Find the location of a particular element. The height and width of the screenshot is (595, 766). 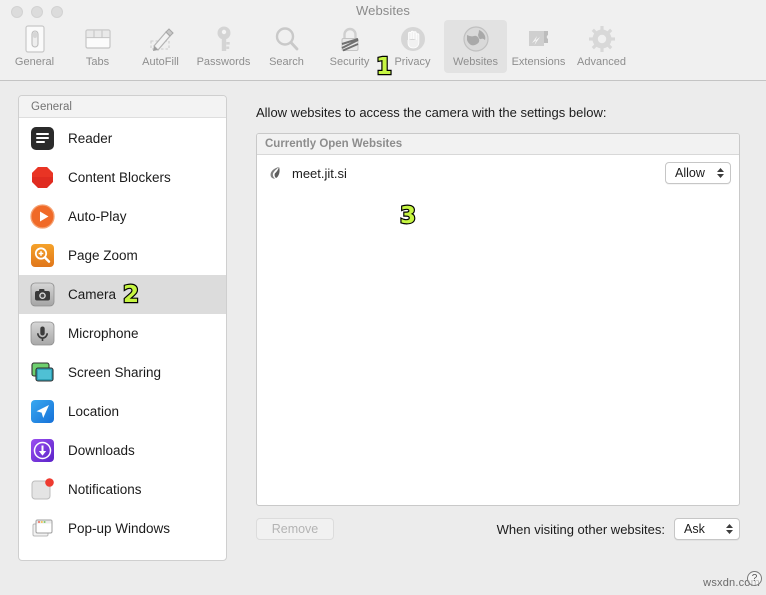

sidebar-item-auto-play: Auto-Play is located at coordinates (122, 216).